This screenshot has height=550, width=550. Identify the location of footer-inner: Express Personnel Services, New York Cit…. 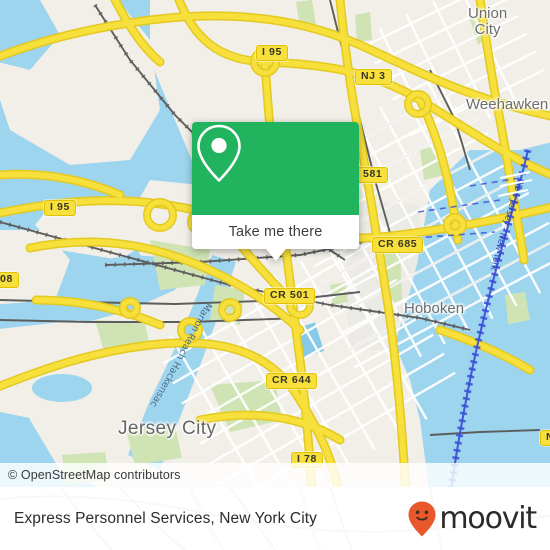
(275, 518).